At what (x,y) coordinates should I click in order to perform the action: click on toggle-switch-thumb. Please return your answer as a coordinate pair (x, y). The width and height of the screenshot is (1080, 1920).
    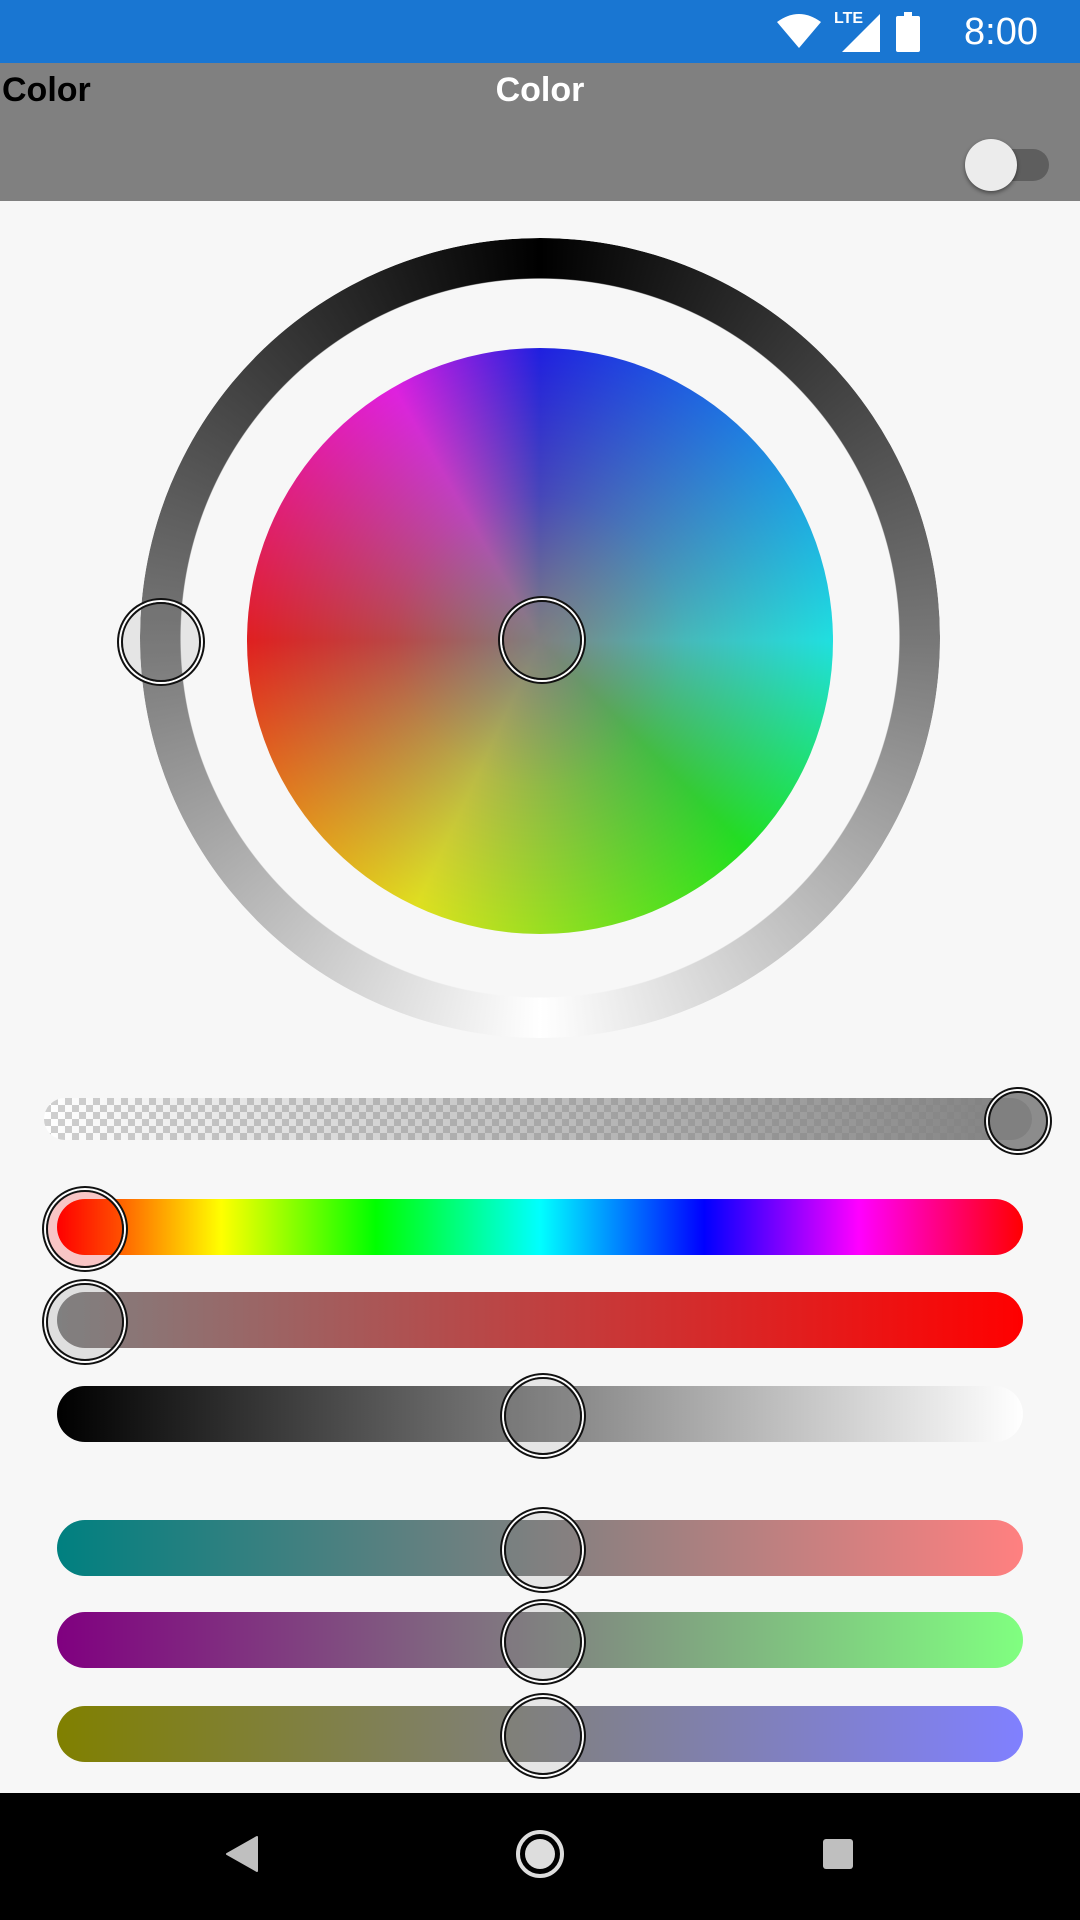
    Looking at the image, I should click on (991, 165).